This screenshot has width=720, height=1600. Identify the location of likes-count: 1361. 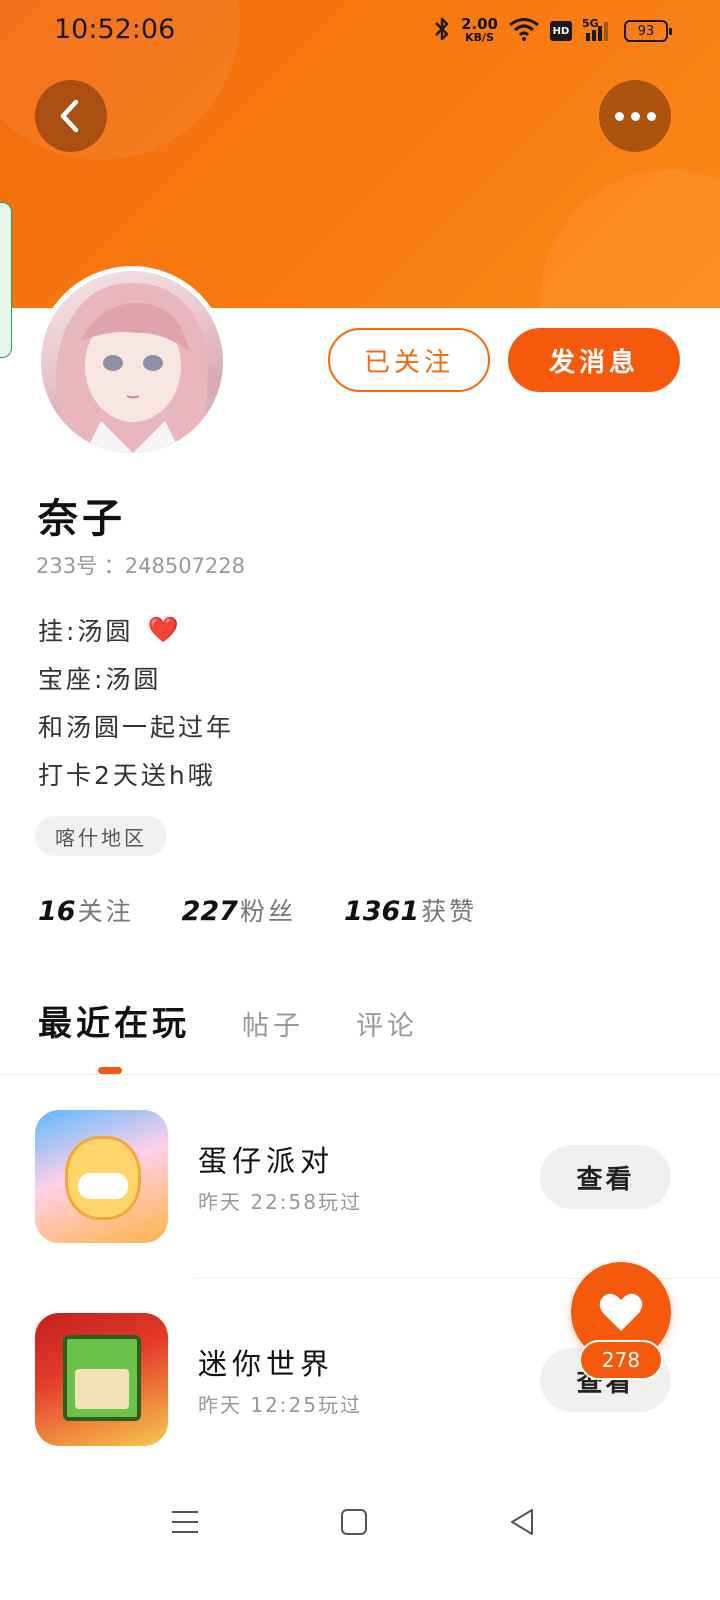
(381, 911).